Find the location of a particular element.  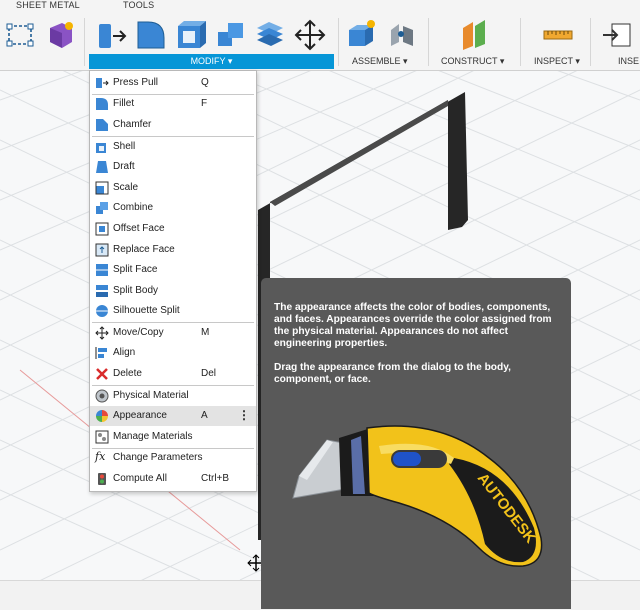

move-icon is located at coordinates (102, 333).